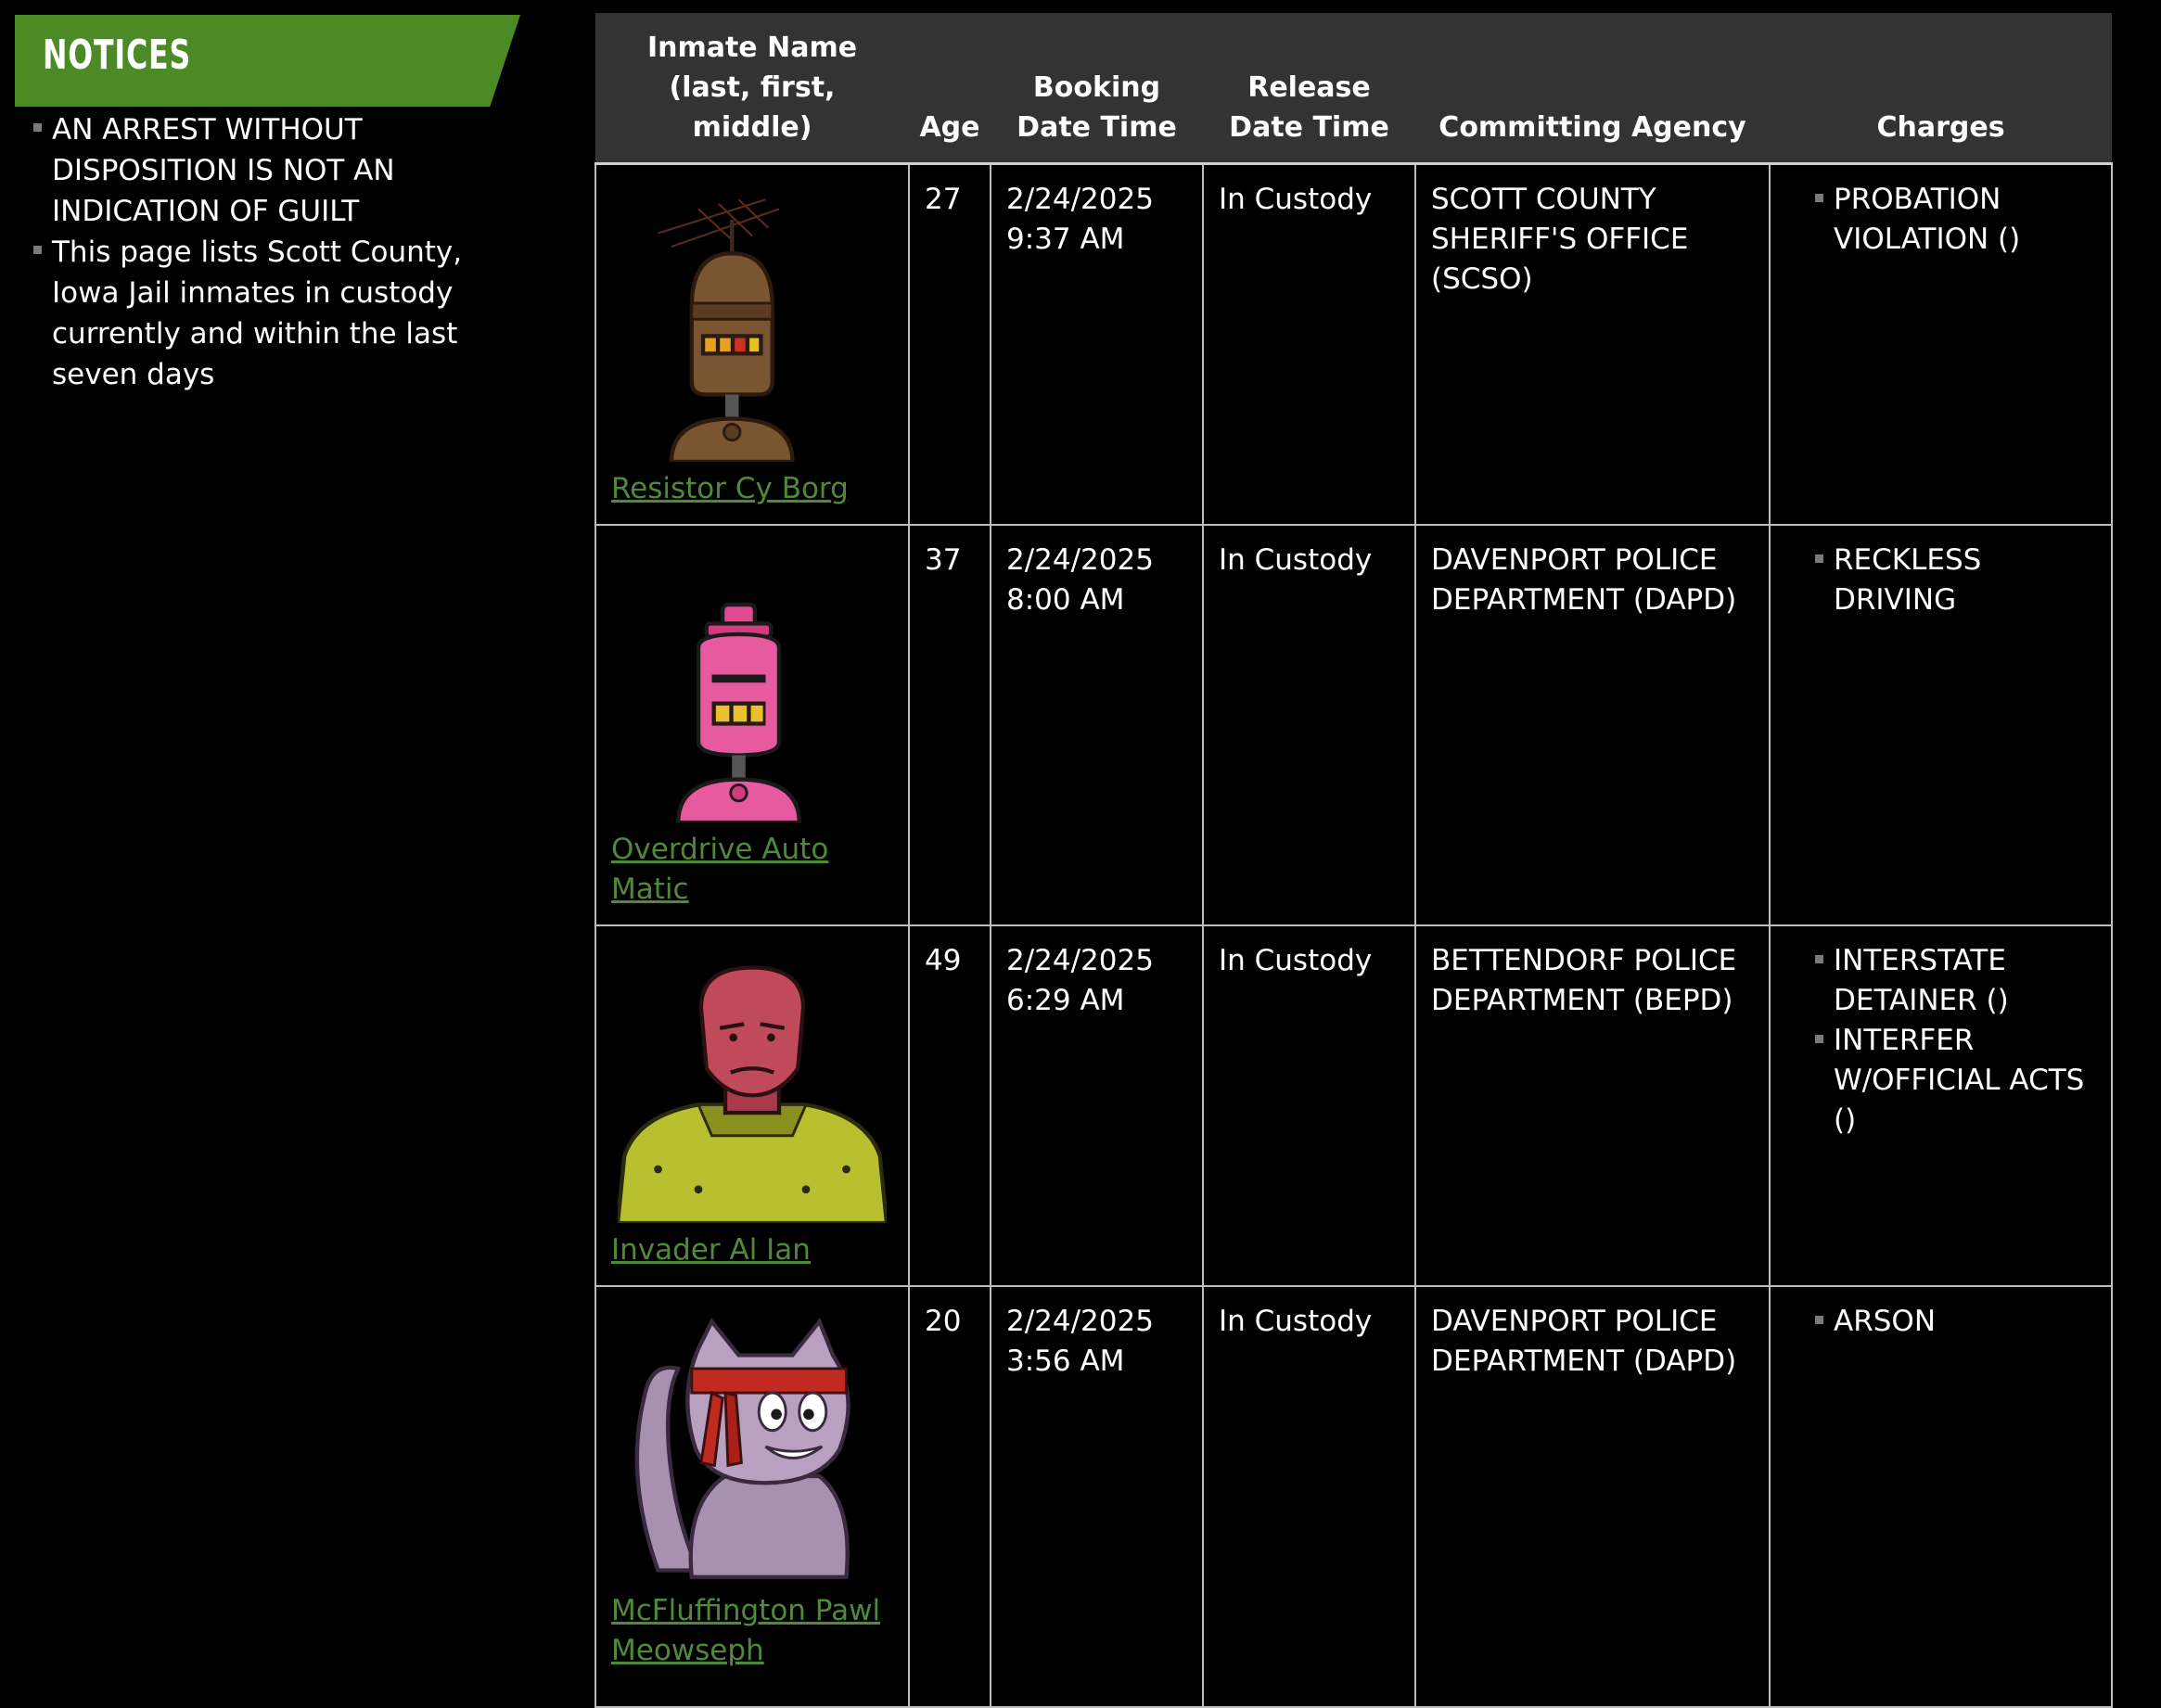  I want to click on agency-cell: SCOTT COUNTY SHERIFF'S OFFICE (SCSO), so click(1592, 344).